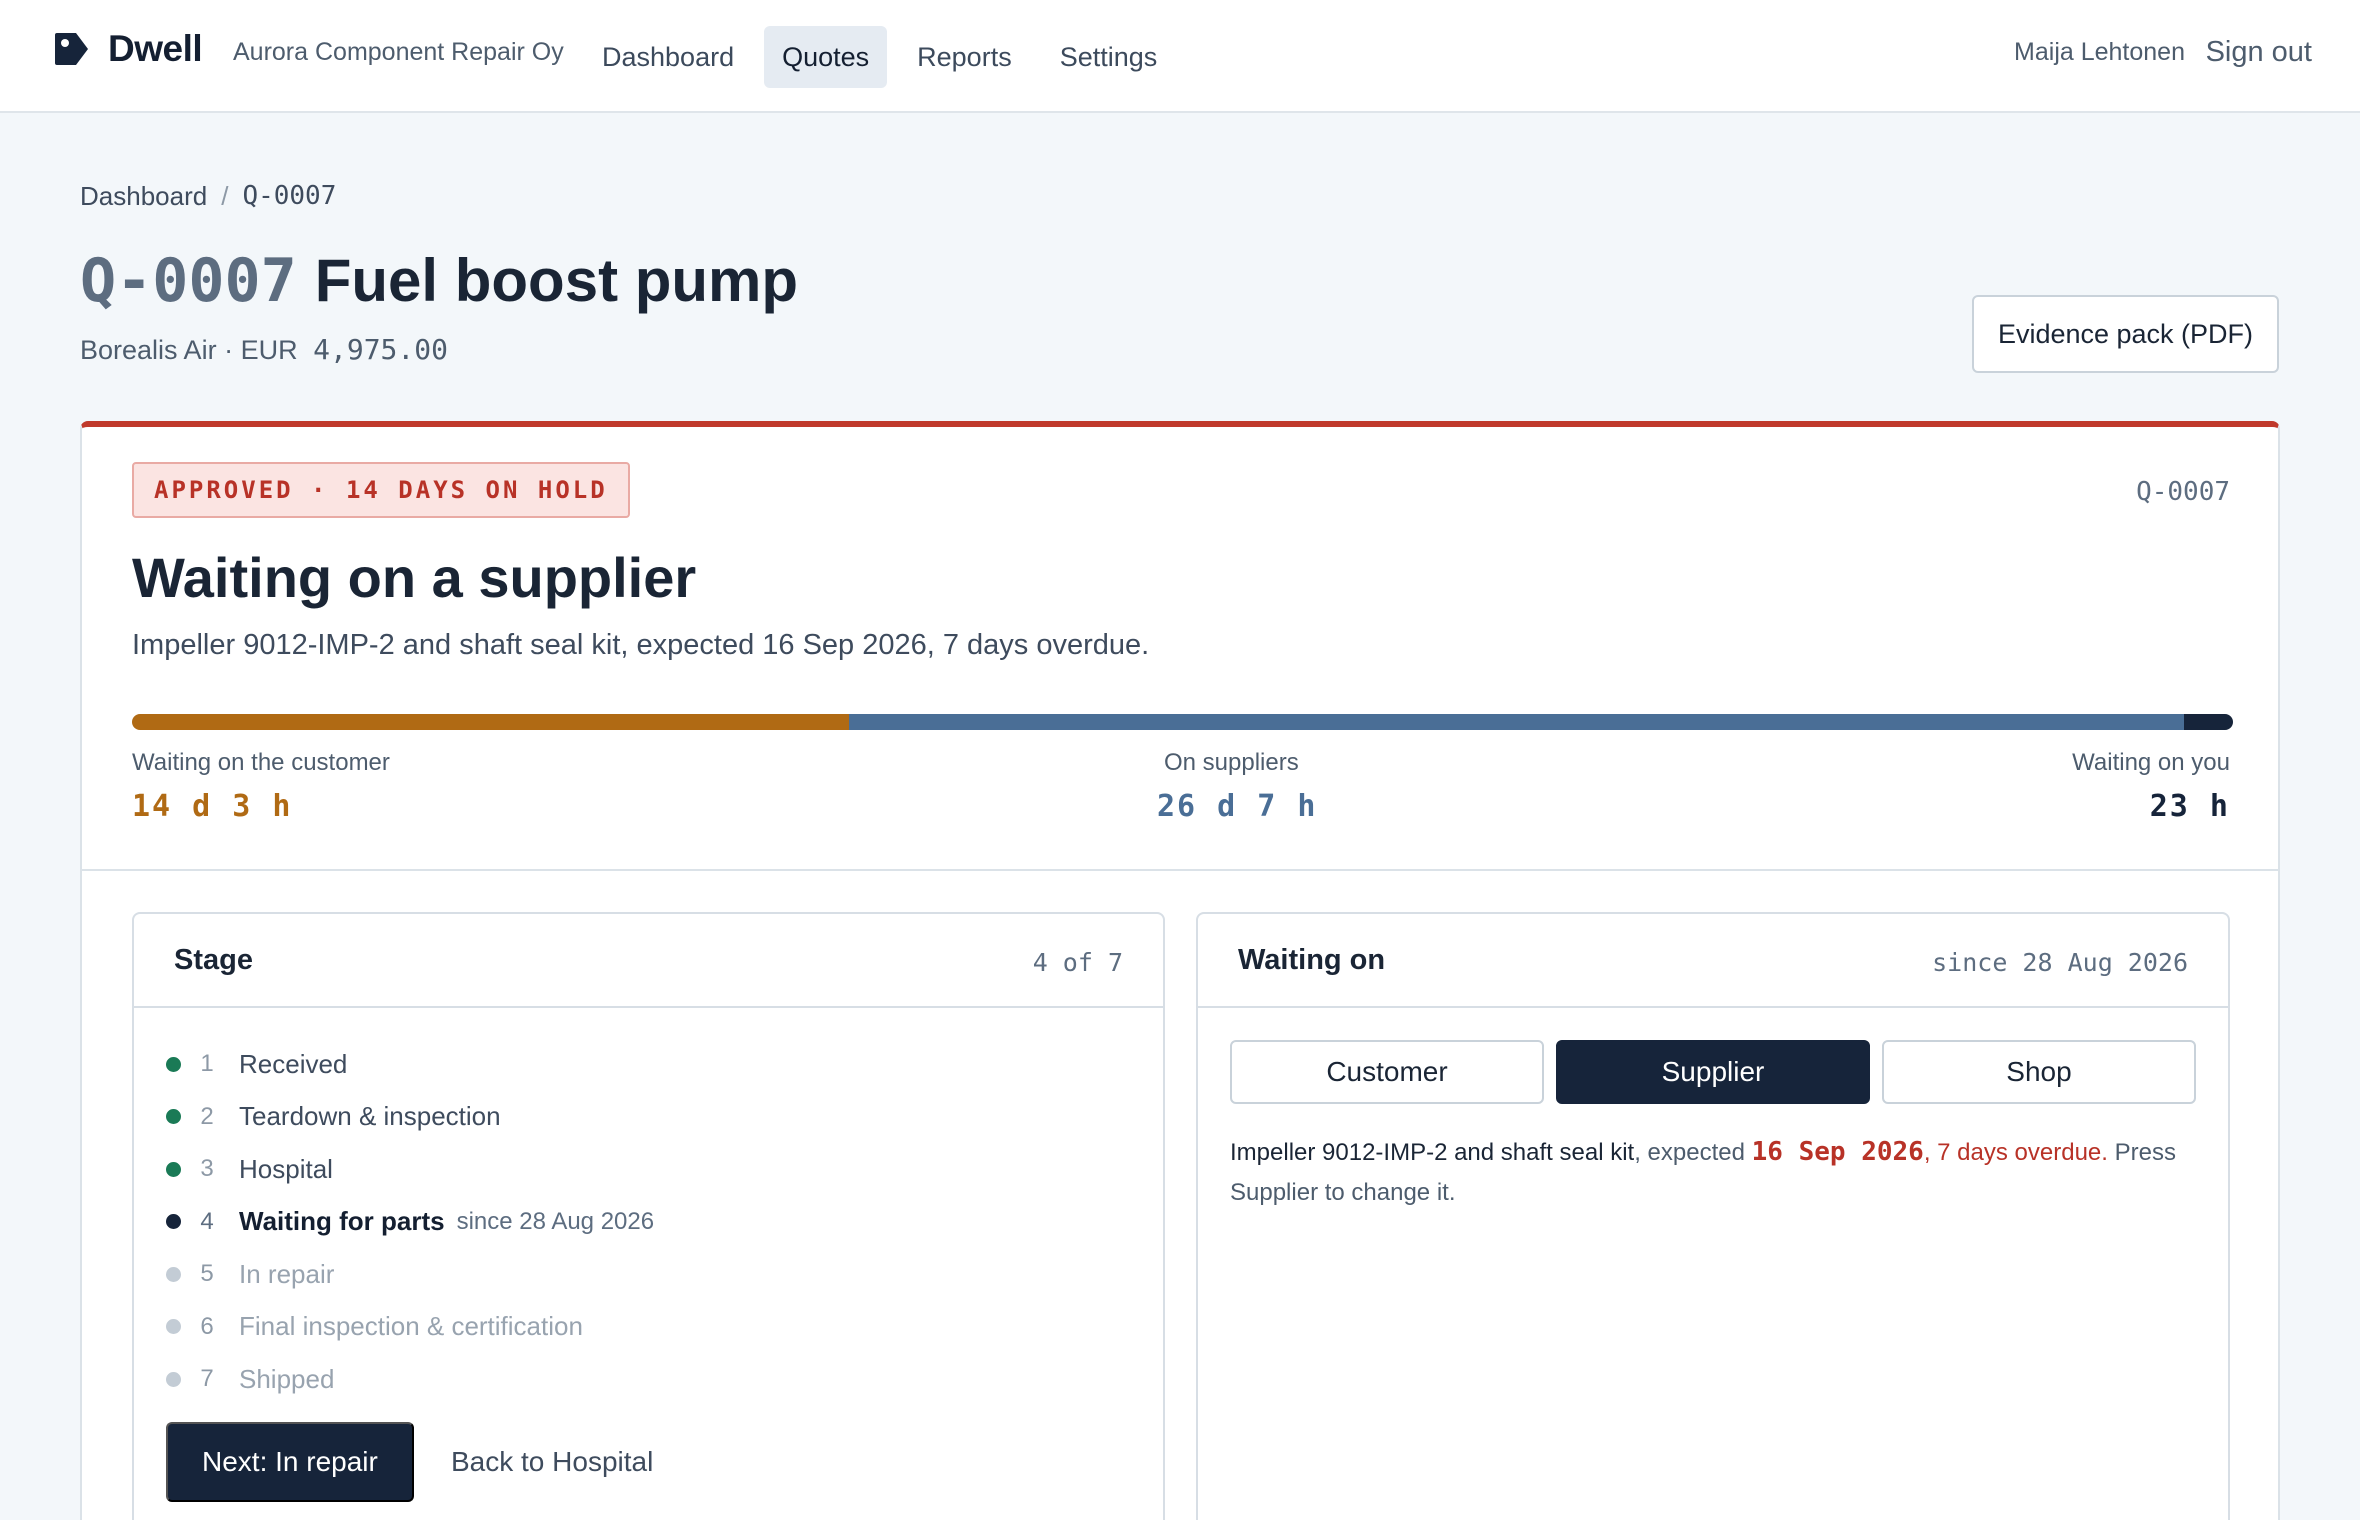 Image resolution: width=2360 pixels, height=1520 pixels. Describe the element at coordinates (287, 1273) in the screenshot. I see `stage-name: In repair` at that location.